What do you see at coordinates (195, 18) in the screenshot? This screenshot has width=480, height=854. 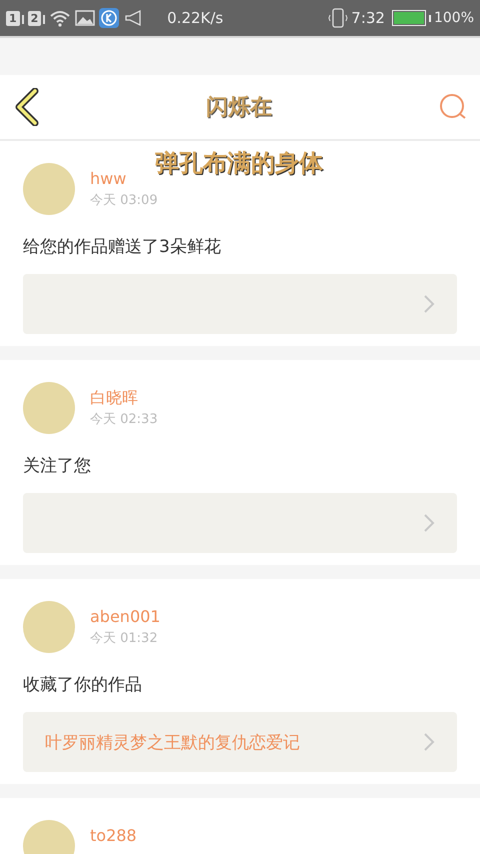 I see `network-speed: 0.22K/s` at bounding box center [195, 18].